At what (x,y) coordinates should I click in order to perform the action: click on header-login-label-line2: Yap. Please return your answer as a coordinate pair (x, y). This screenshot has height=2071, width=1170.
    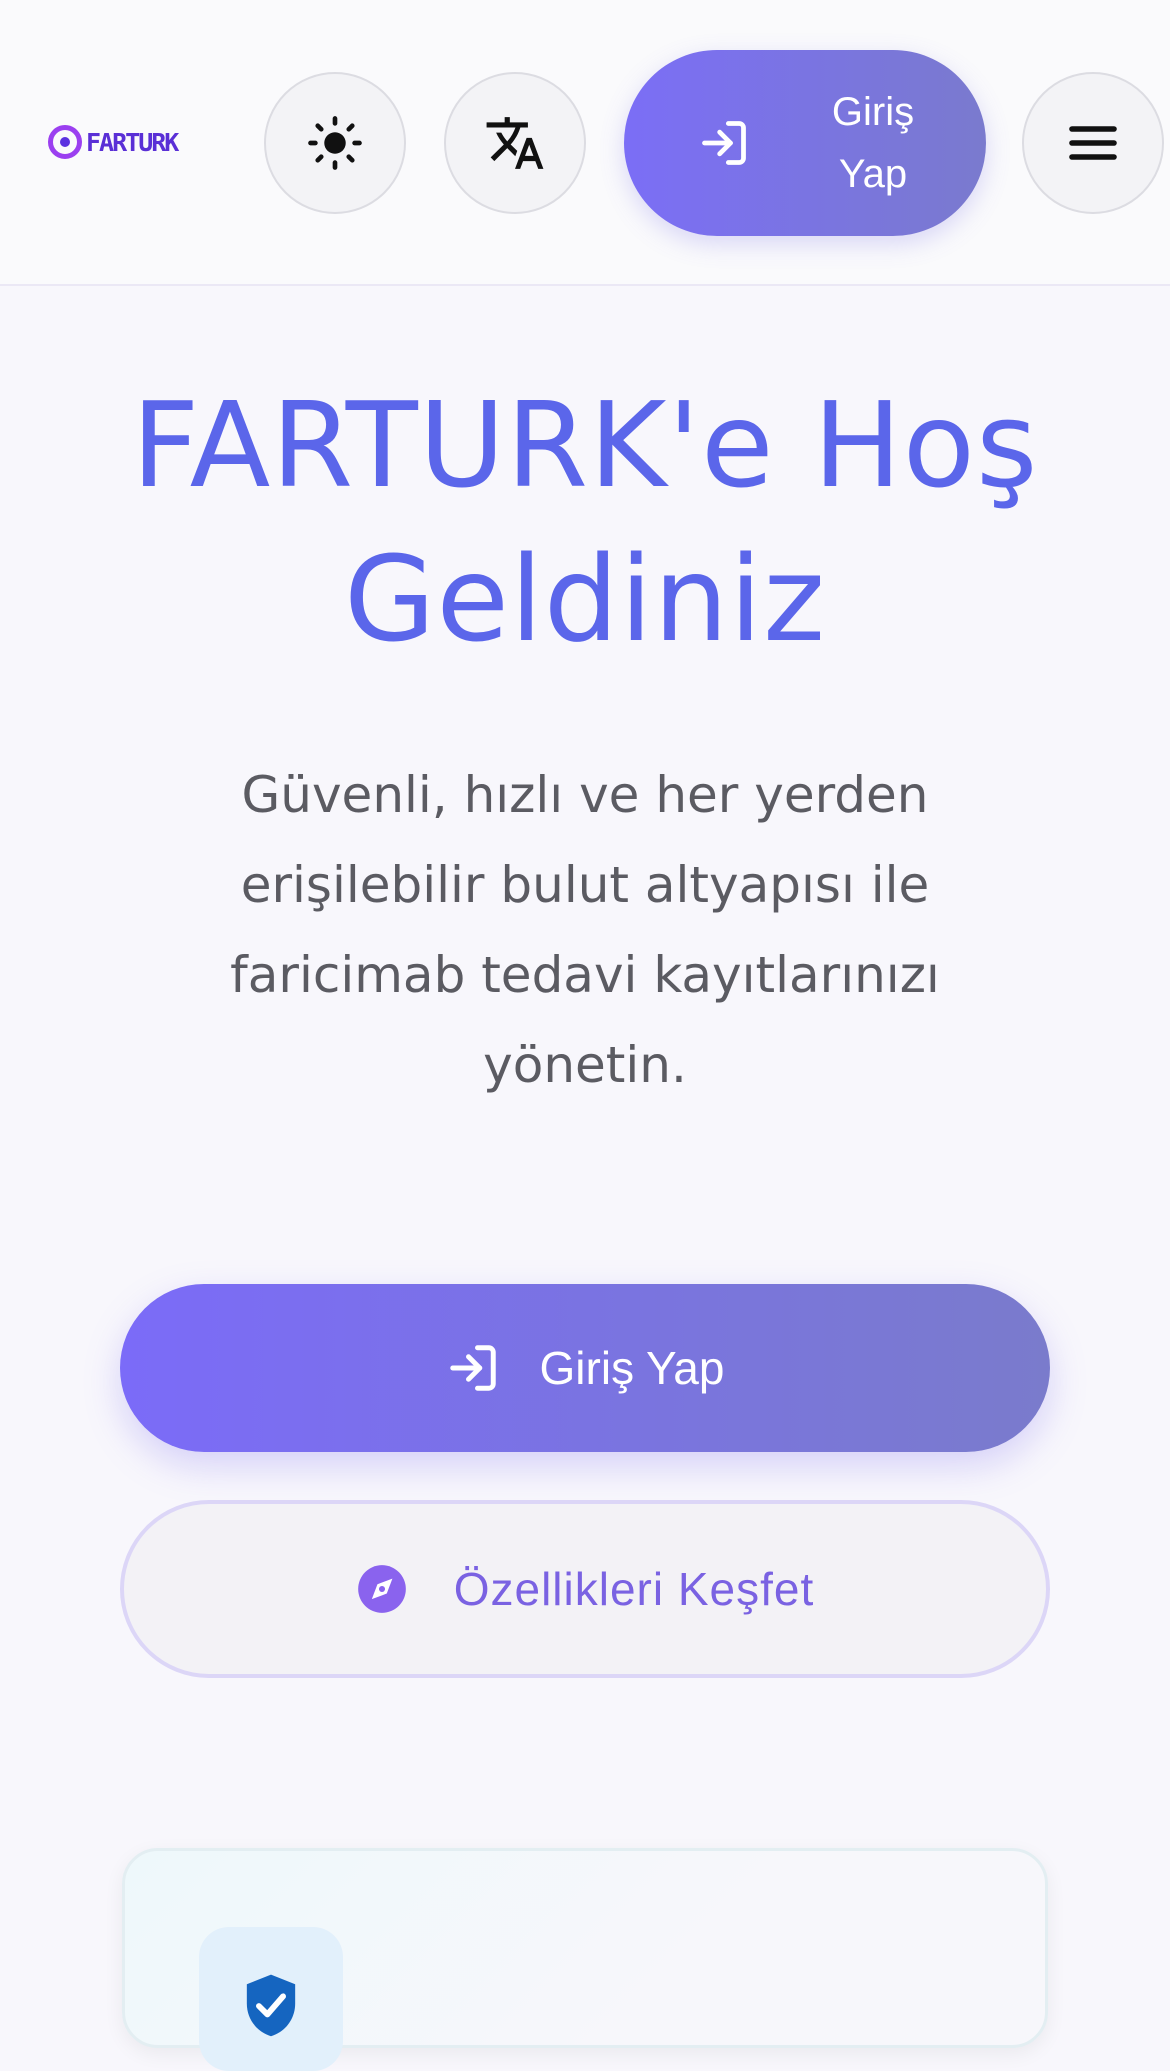
    Looking at the image, I should click on (873, 174).